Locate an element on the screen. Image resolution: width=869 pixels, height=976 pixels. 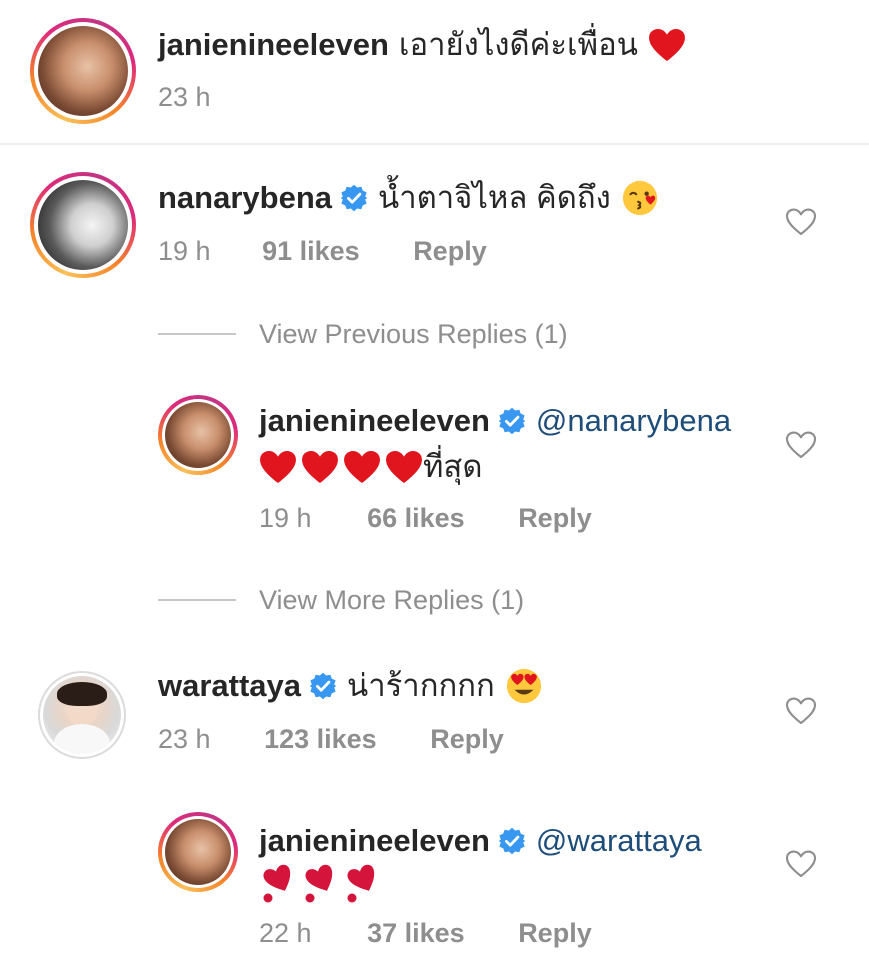
likes-count: 123 likes is located at coordinates (320, 739).